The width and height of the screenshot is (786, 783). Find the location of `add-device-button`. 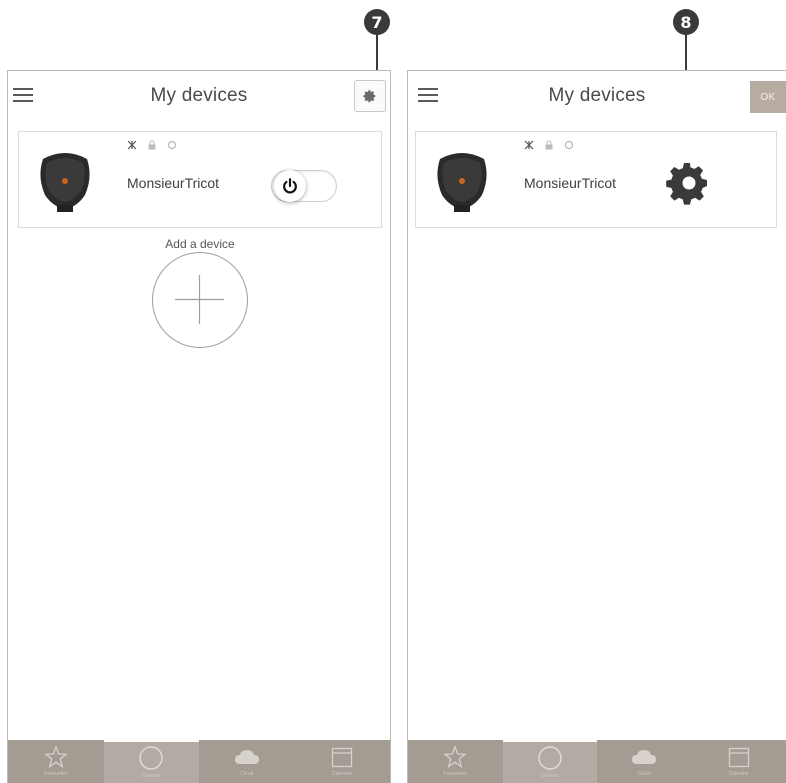

add-device-button is located at coordinates (200, 300).